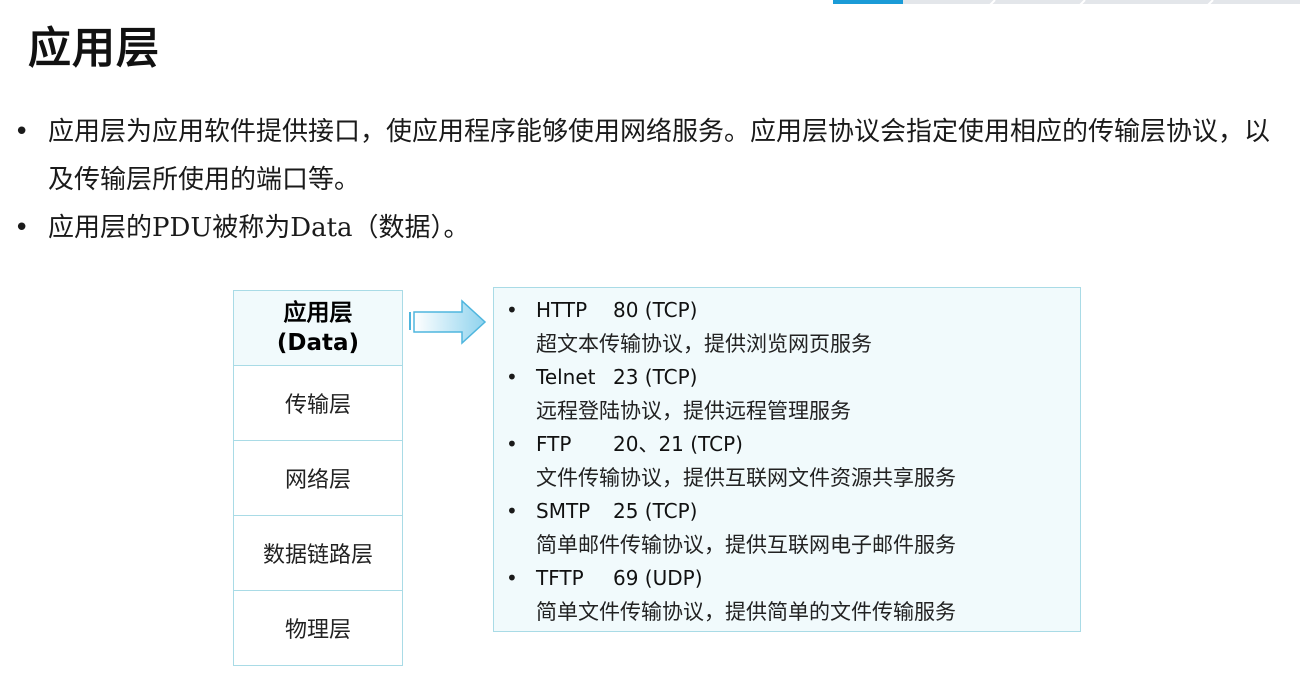 The height and width of the screenshot is (673, 1300). I want to click on protocol-item: • TFTP 69 (UDP) 简单文件传输协议，提供简单的文件传输服务, so click(787, 595).